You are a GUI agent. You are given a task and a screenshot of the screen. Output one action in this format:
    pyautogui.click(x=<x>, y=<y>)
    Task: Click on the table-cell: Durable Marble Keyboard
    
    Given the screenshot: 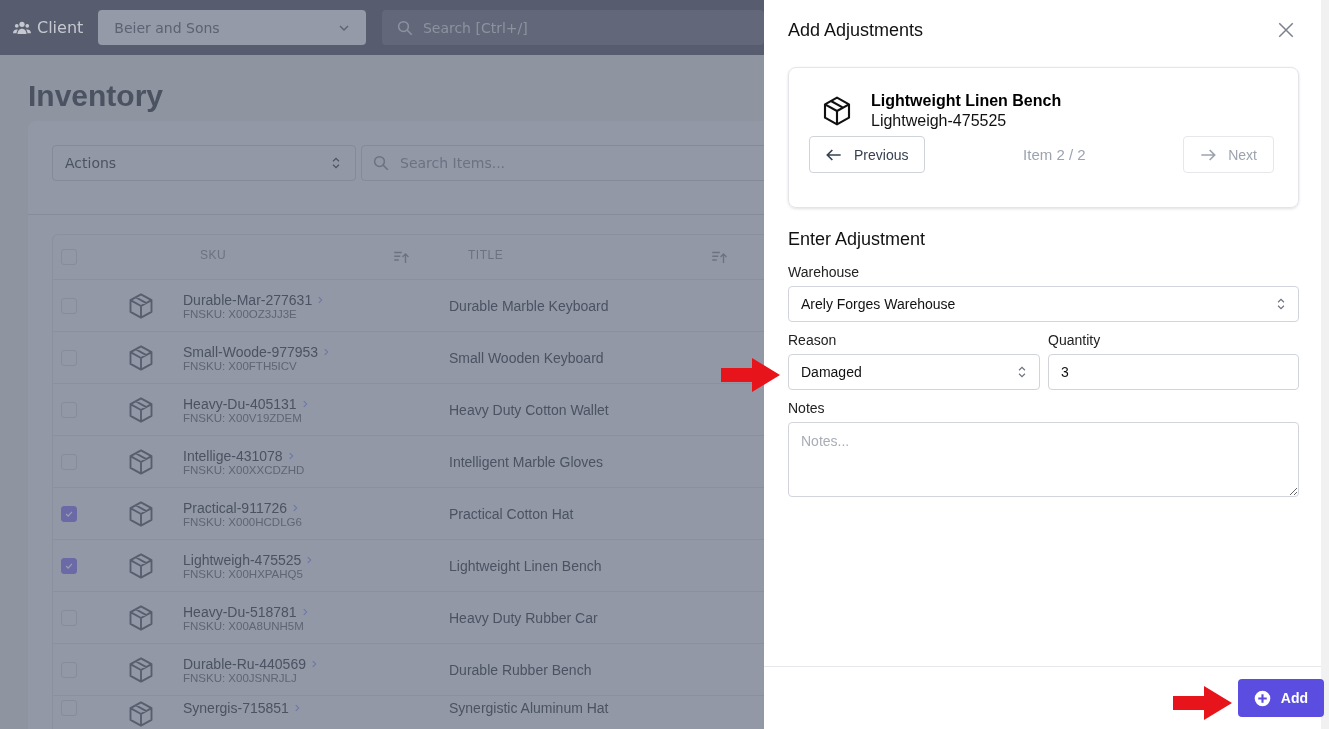 What is the action you would take?
    pyautogui.click(x=529, y=305)
    